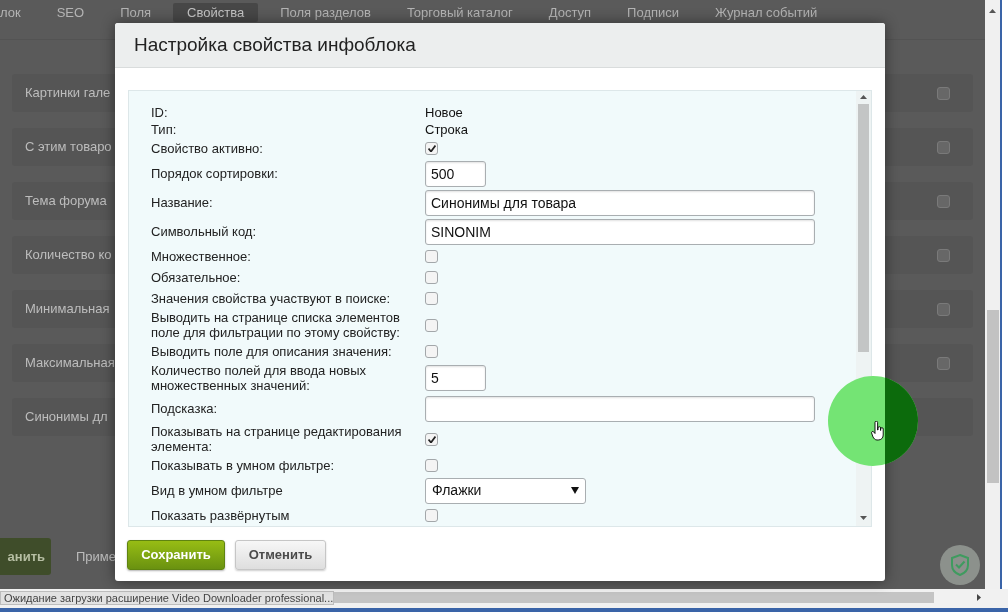 Image resolution: width=1008 pixels, height=612 pixels. I want to click on field-label: Тип:, so click(164, 129).